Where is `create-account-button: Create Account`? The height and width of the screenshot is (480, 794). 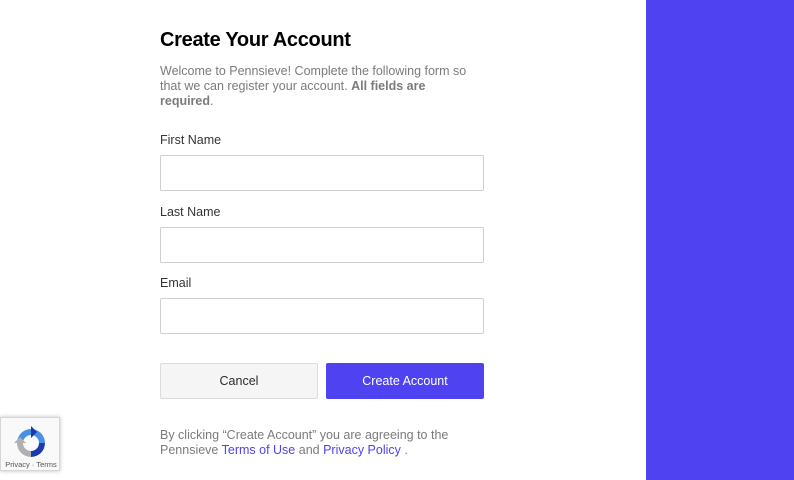
create-account-button: Create Account is located at coordinates (405, 381).